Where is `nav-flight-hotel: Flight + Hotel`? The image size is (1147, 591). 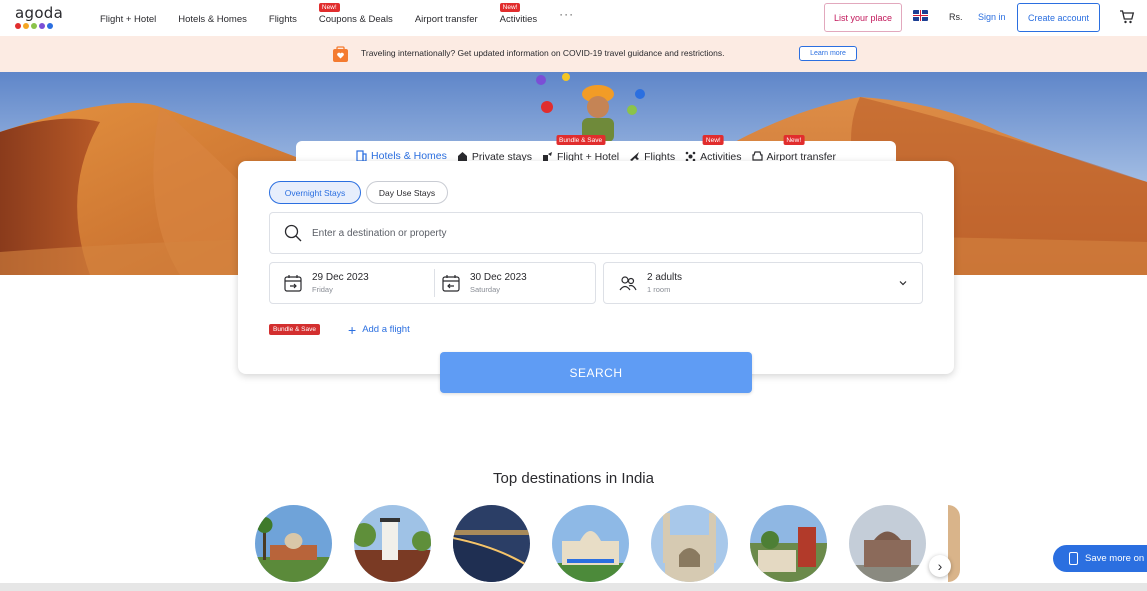 nav-flight-hotel: Flight + Hotel is located at coordinates (128, 18).